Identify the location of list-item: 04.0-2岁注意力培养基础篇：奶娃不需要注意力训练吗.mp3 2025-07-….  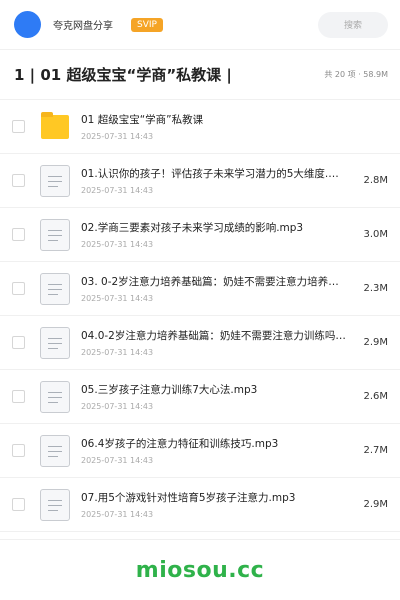
(200, 343).